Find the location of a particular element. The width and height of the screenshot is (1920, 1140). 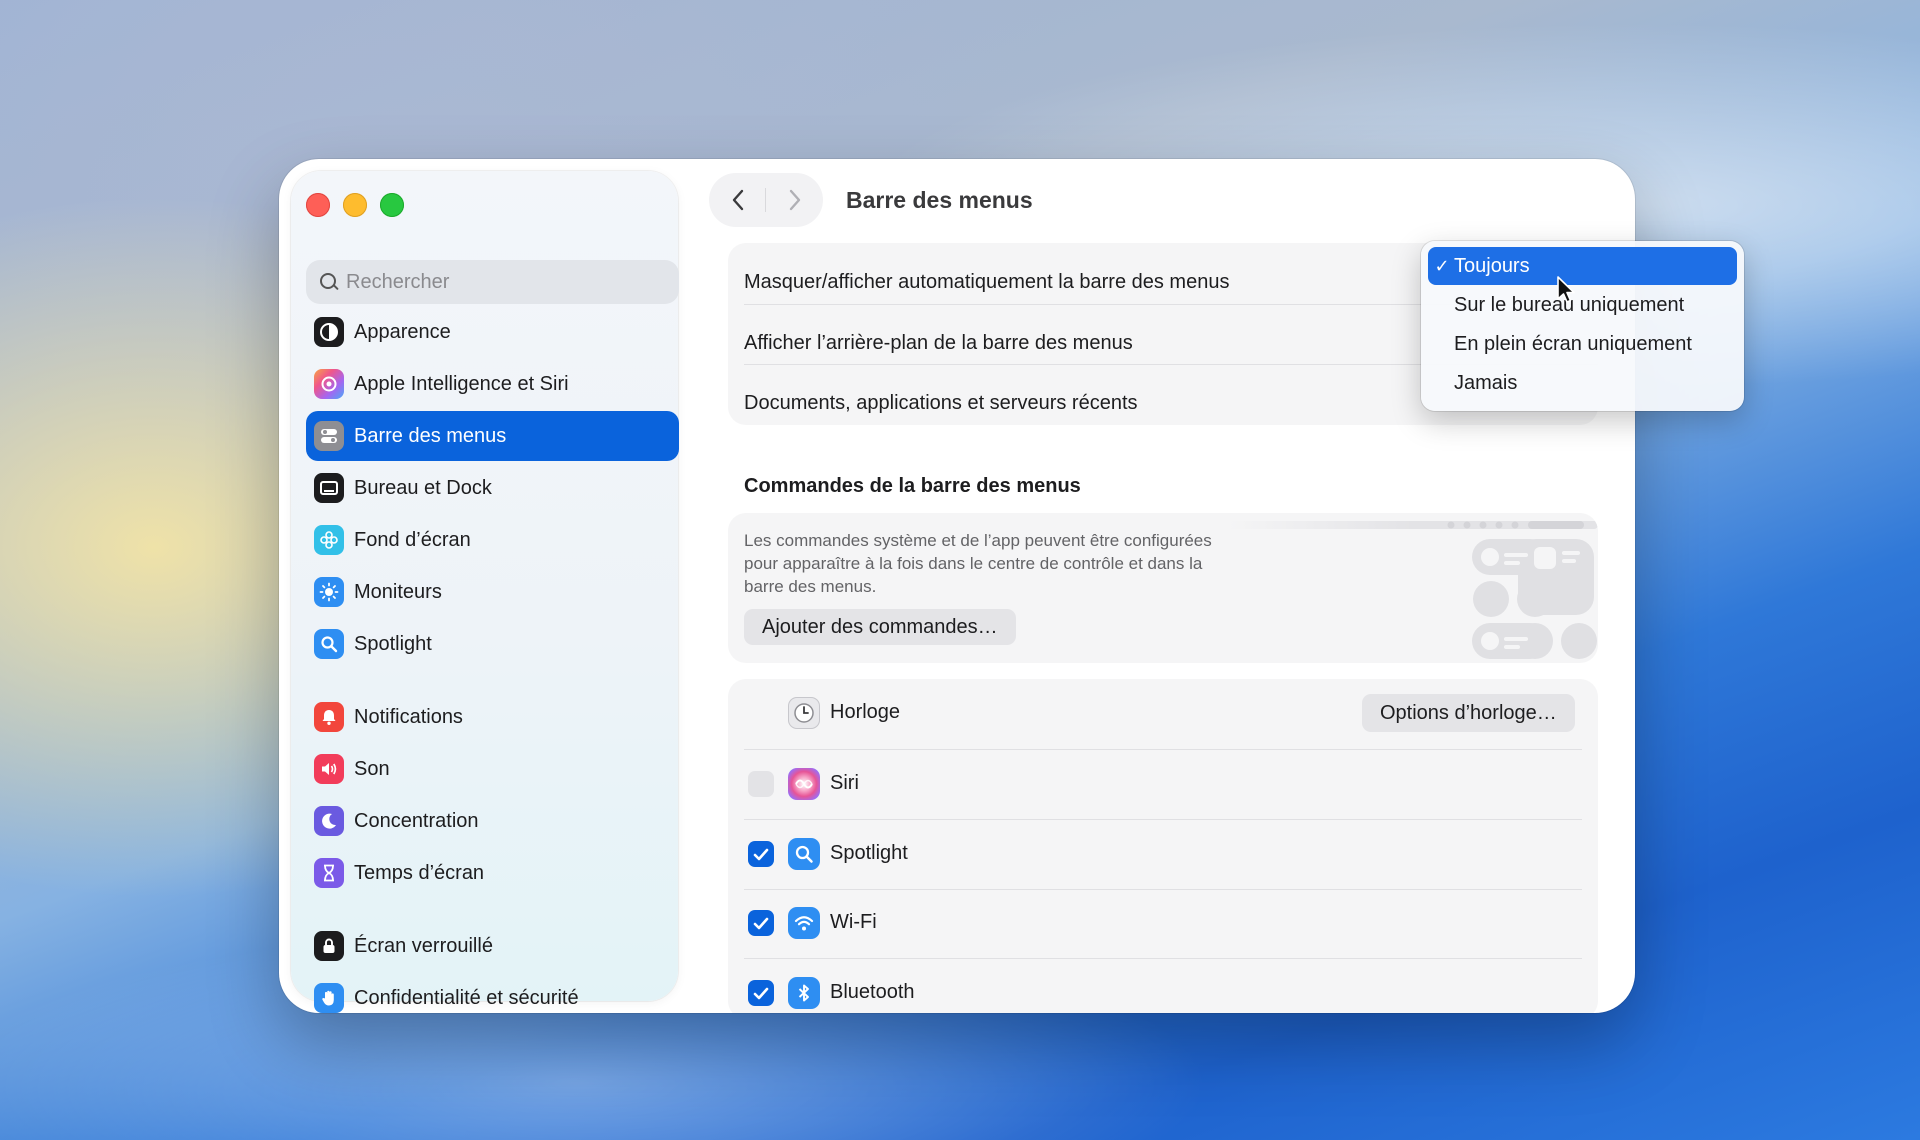

apple-intelligence-icon is located at coordinates (329, 384).